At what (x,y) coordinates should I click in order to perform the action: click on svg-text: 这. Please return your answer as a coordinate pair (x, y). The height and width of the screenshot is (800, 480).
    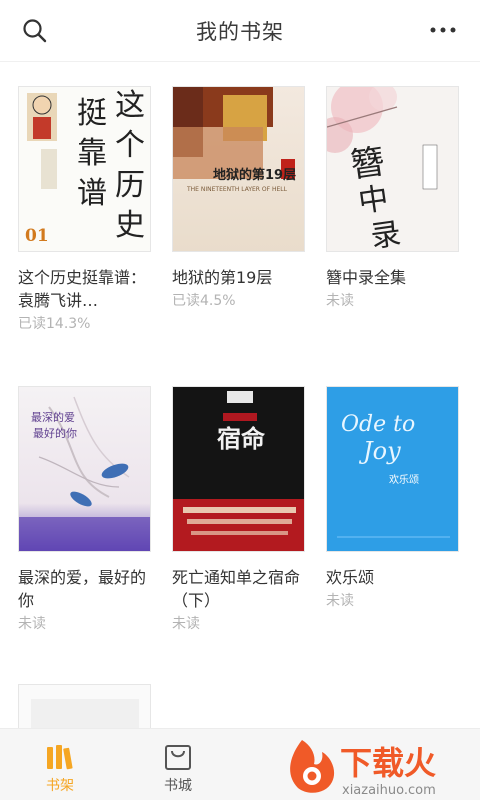
    Looking at the image, I should click on (130, 105).